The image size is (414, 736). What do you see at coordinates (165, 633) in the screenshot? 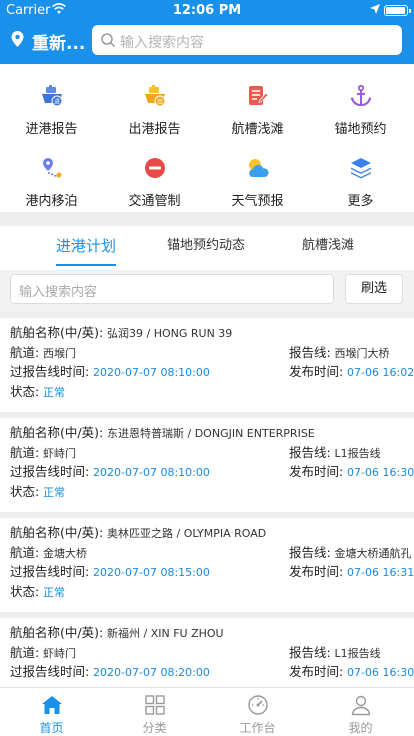
I see `ship-name-value: 新福州 / XIN FU ZHOU` at bounding box center [165, 633].